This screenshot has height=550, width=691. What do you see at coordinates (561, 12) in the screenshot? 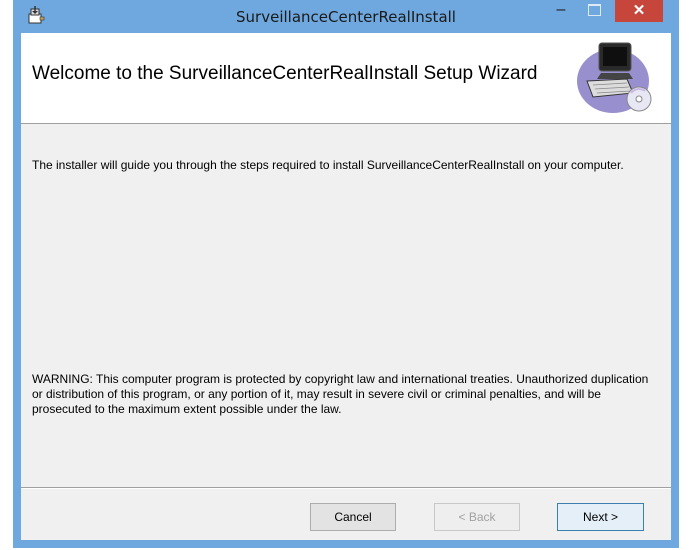
I see `minimize-button: –` at bounding box center [561, 12].